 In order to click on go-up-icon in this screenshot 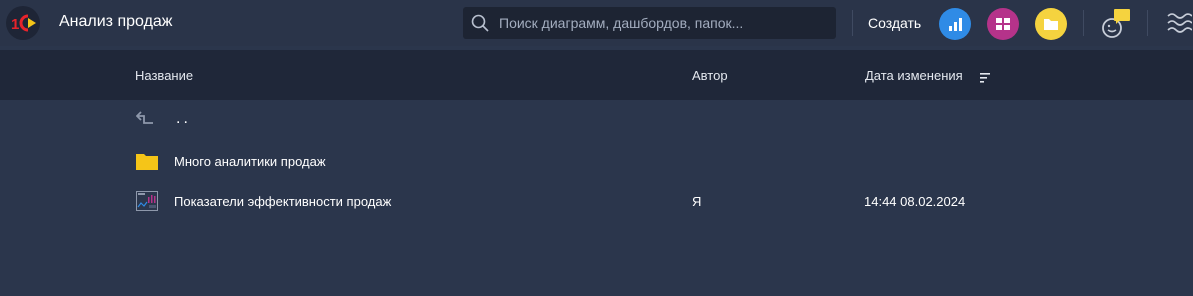, I will do `click(144, 120)`.